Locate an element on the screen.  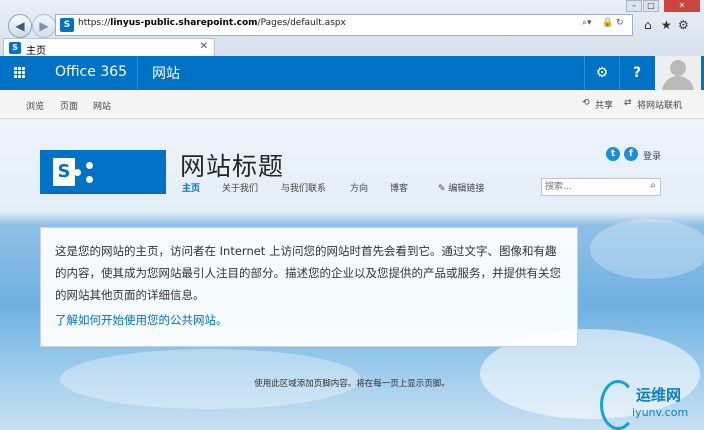
browser-tab: S 主页 ✕ is located at coordinates (109, 47).